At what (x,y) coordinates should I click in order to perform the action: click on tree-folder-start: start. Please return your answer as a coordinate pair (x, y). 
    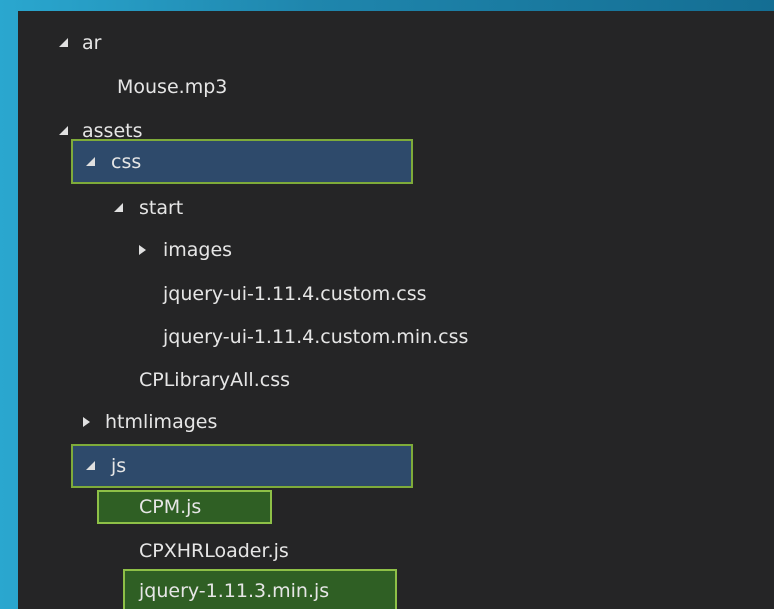
    Looking at the image, I should click on (396, 208).